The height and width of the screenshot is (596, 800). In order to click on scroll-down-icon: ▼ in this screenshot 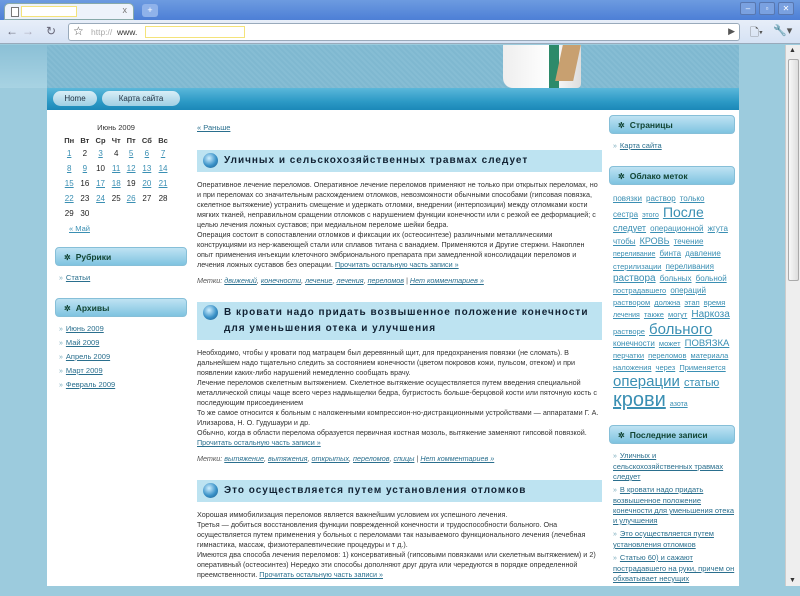, I will do `click(792, 580)`.